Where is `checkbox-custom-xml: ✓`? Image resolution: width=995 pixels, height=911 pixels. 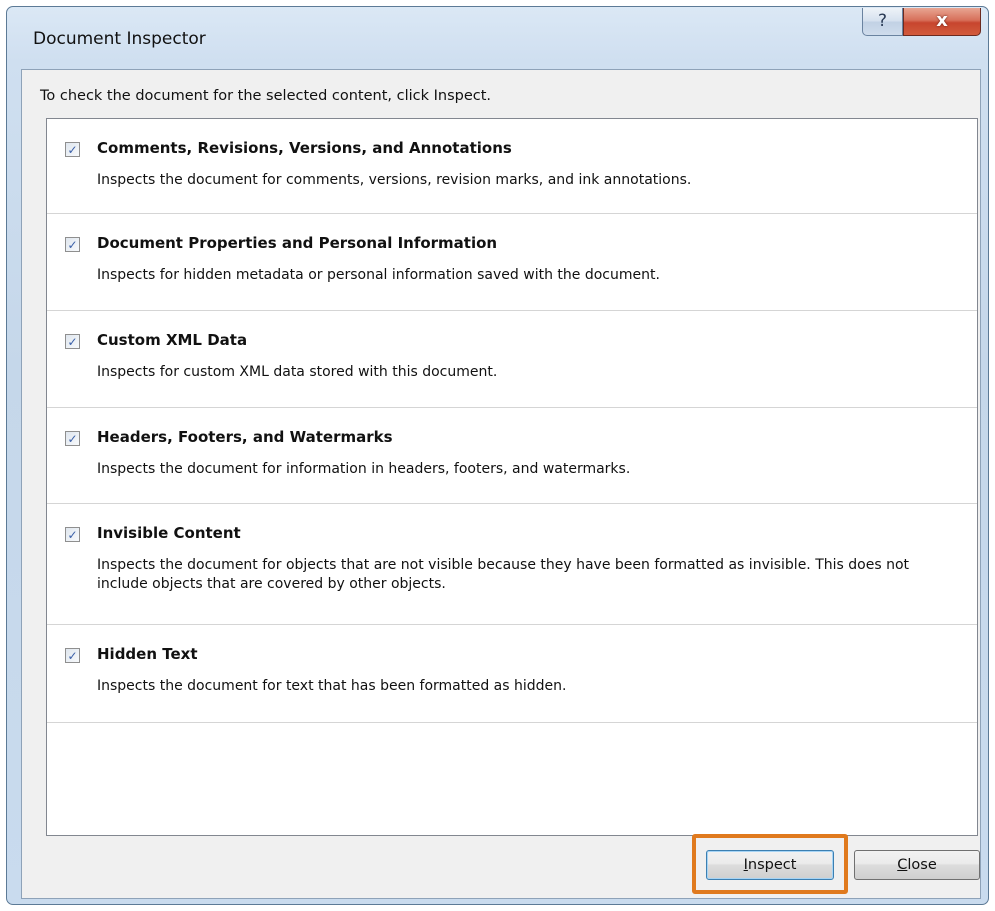
checkbox-custom-xml: ✓ is located at coordinates (72, 341).